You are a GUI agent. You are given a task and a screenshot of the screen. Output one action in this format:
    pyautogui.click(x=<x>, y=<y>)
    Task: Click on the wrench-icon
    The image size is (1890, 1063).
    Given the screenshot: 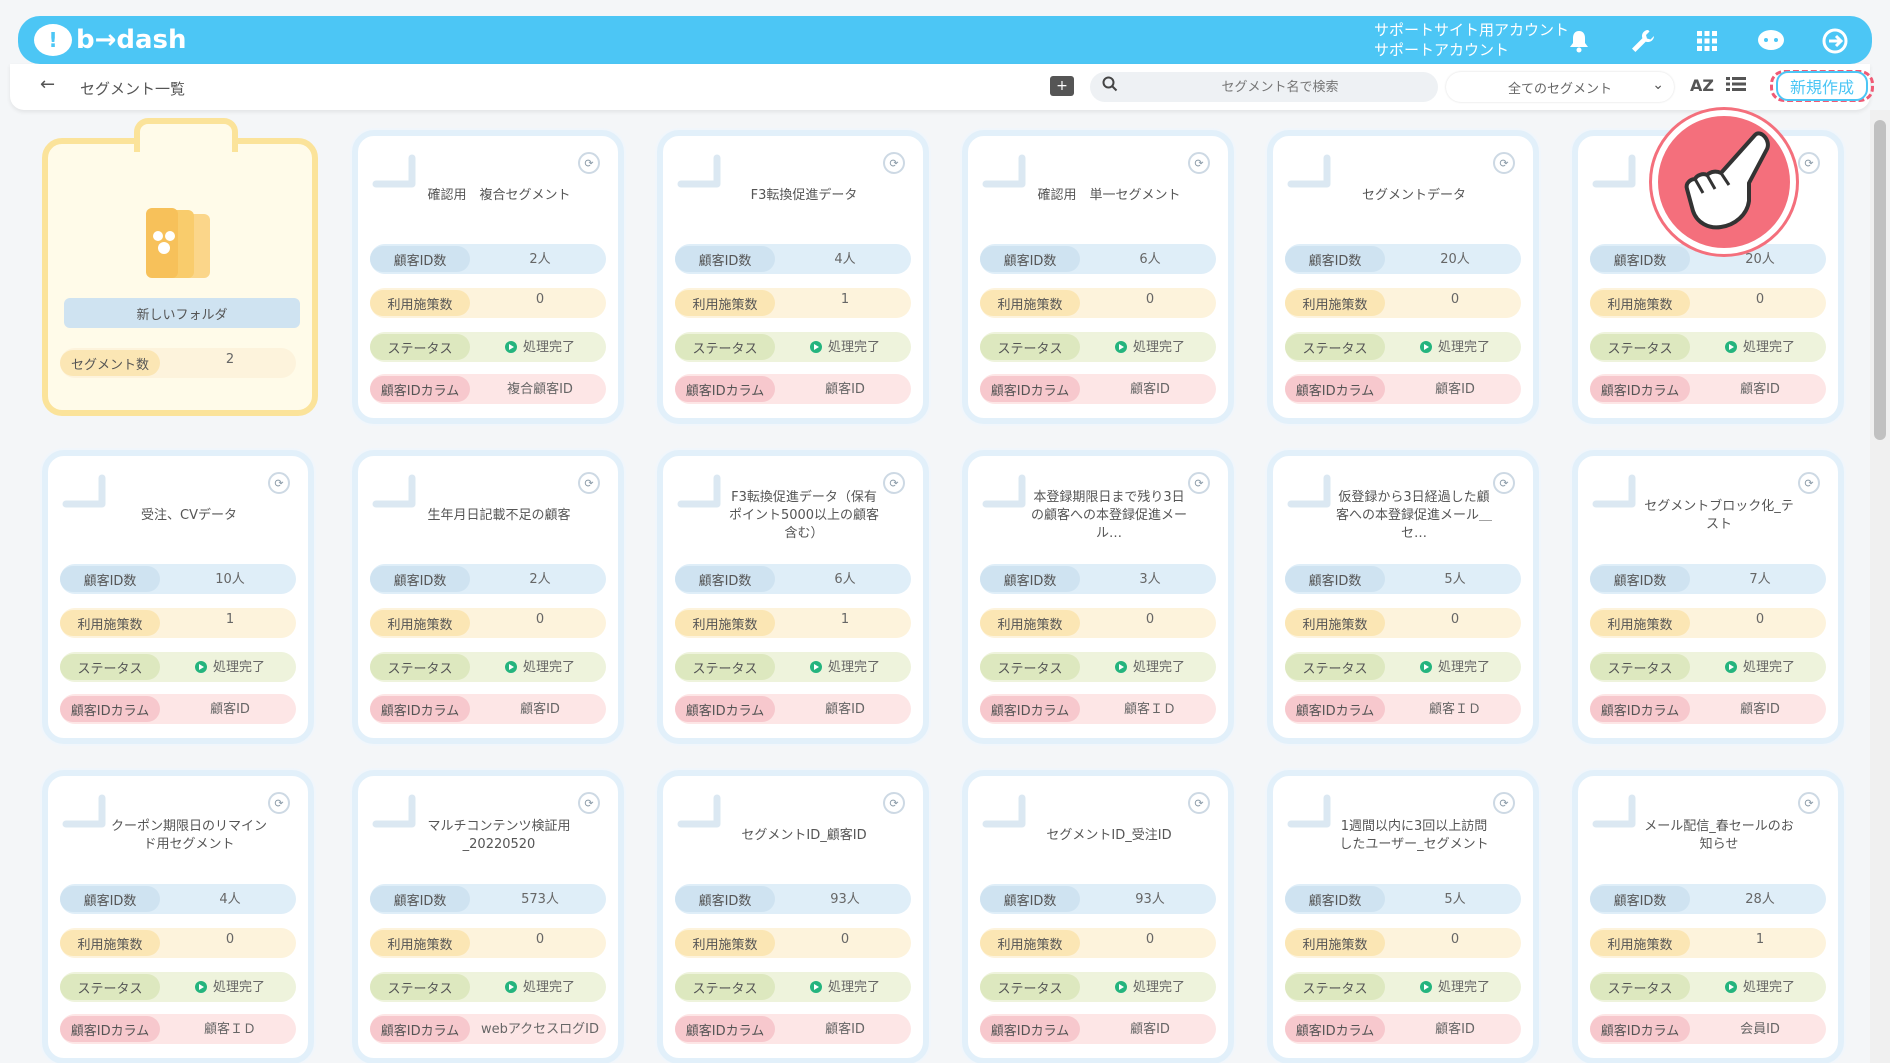 What is the action you would take?
    pyautogui.click(x=1643, y=41)
    